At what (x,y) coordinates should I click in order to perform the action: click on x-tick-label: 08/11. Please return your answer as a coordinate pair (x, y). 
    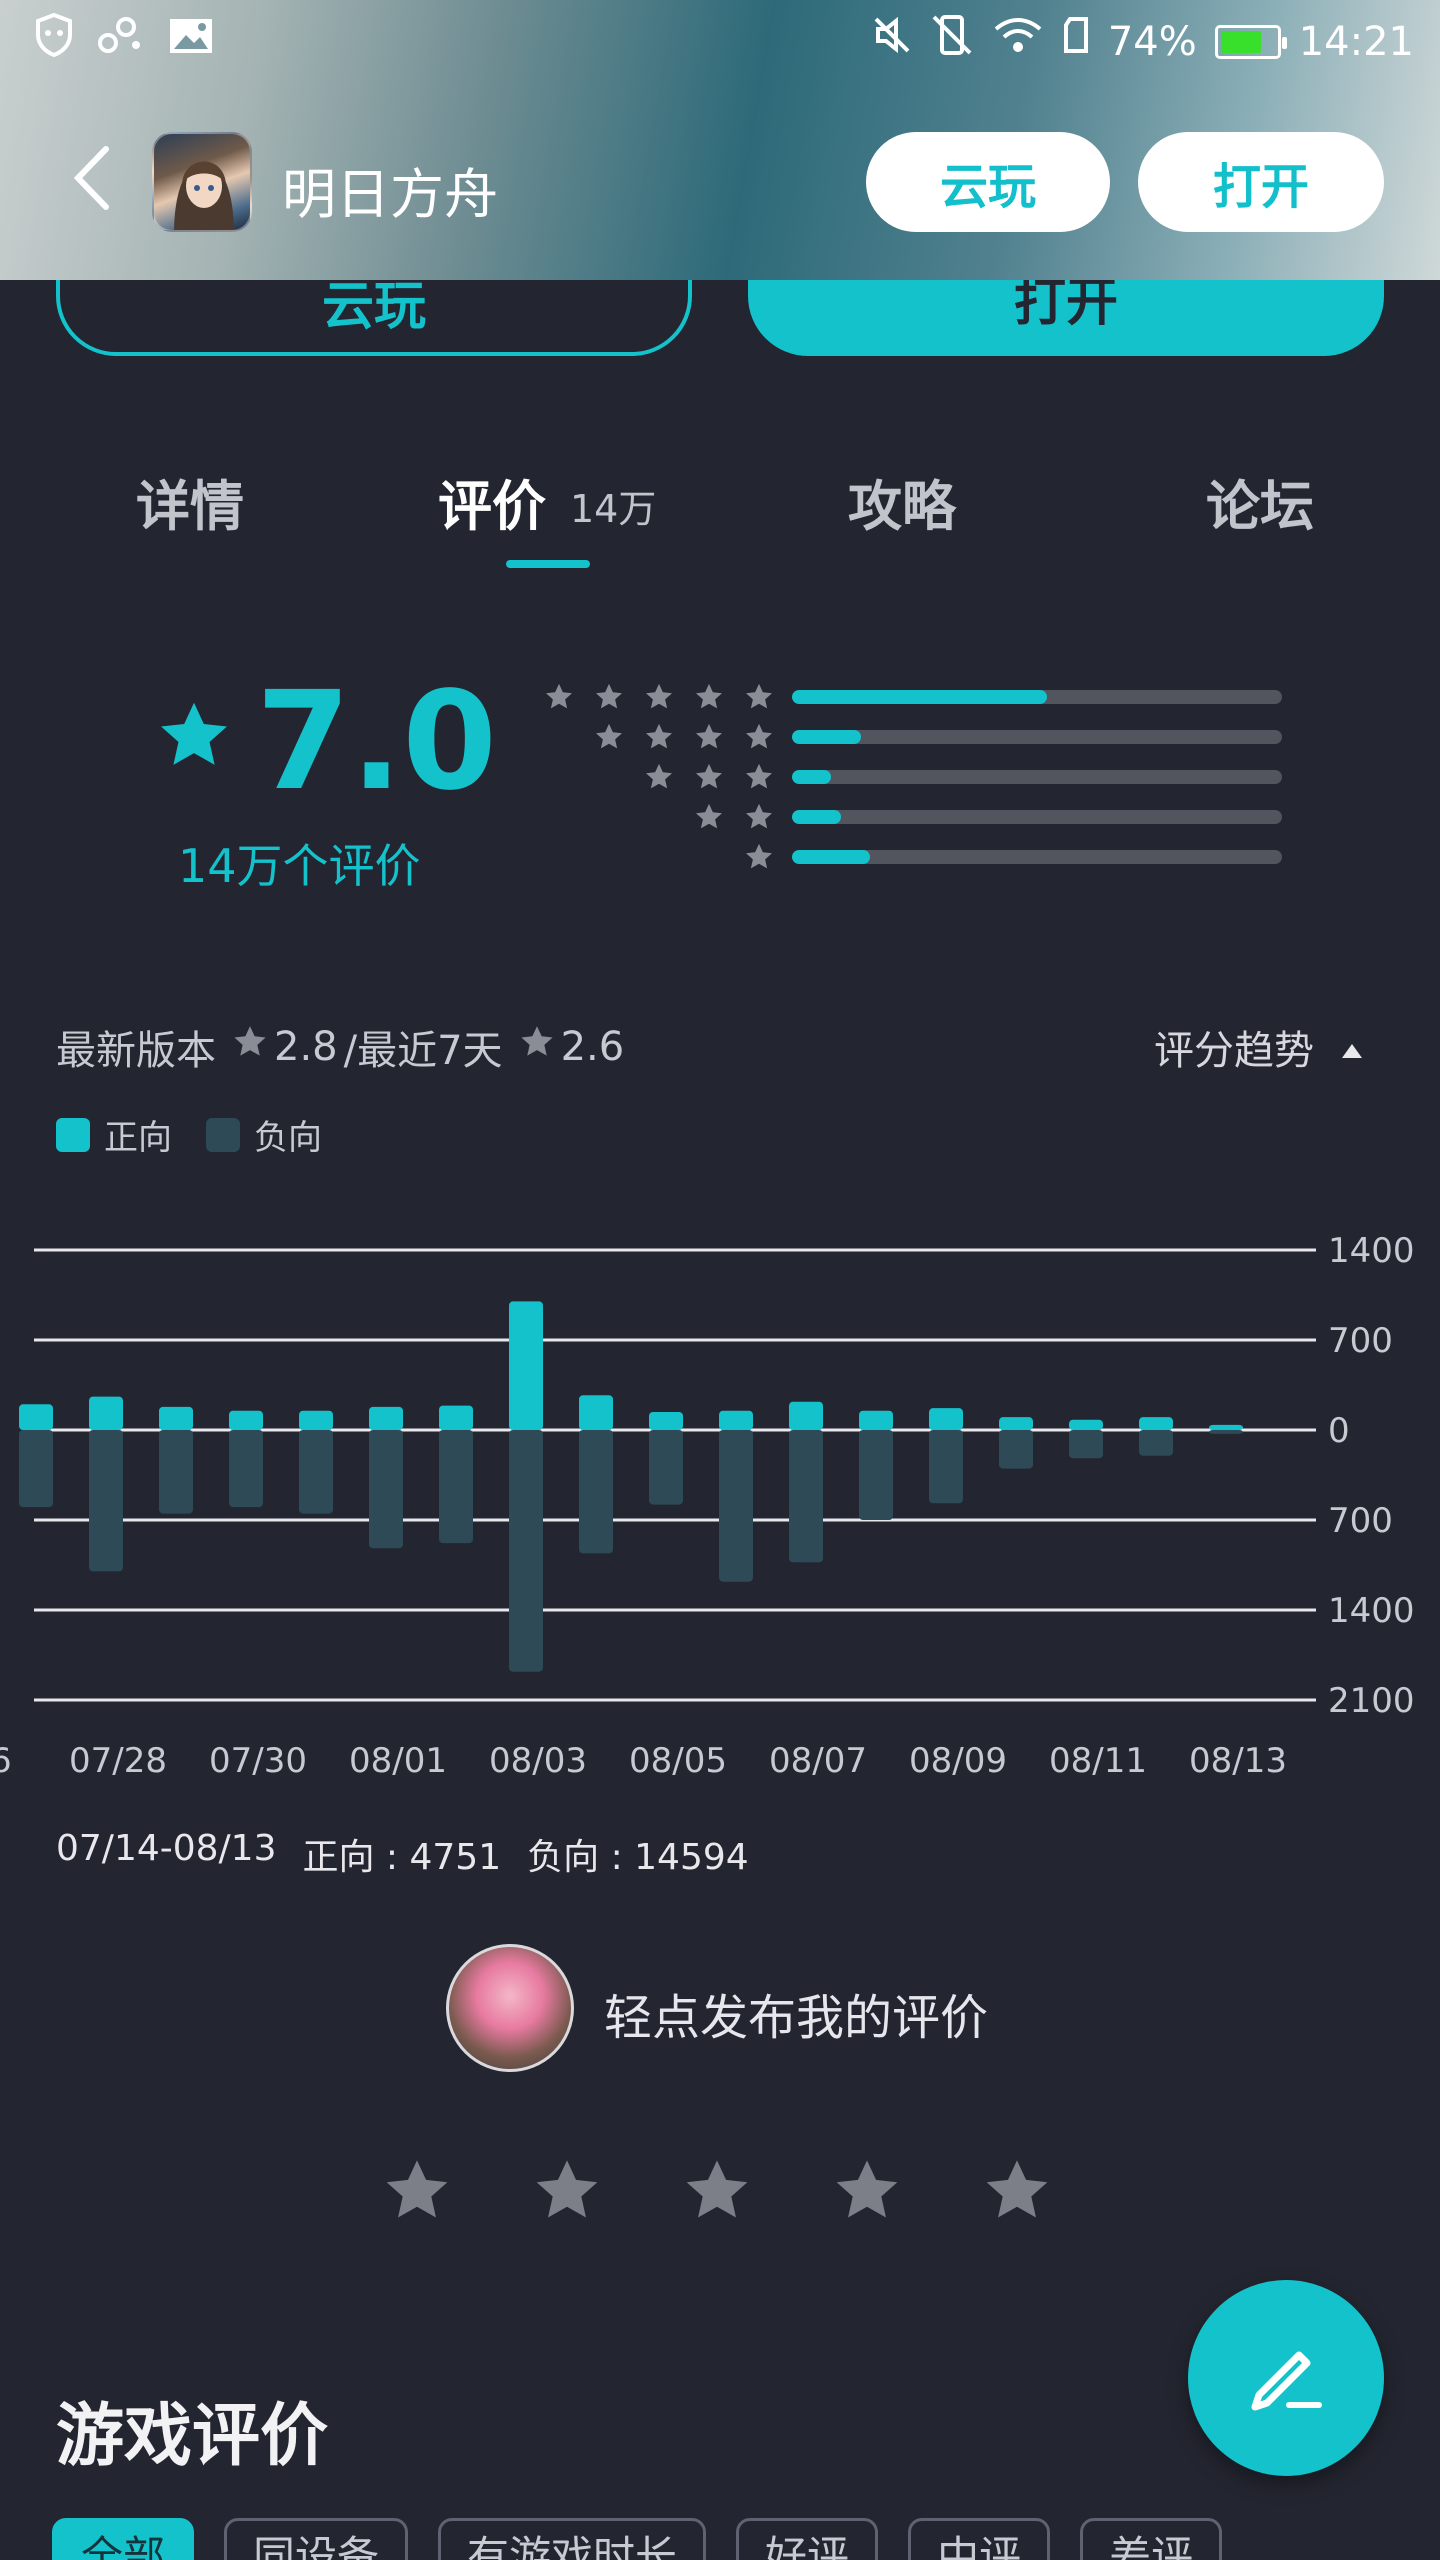
    Looking at the image, I should click on (1098, 1760).